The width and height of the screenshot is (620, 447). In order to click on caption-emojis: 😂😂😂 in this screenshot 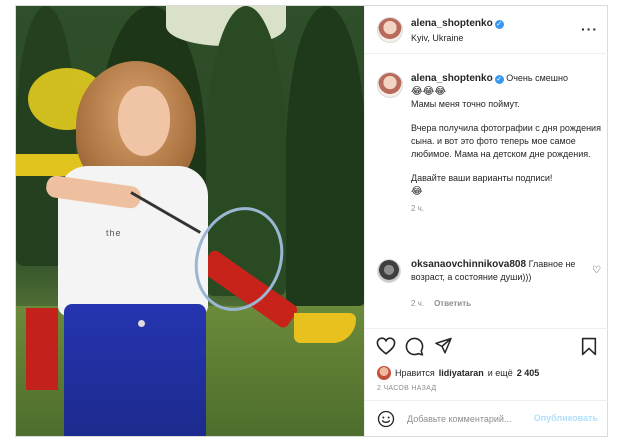, I will do `click(429, 91)`.